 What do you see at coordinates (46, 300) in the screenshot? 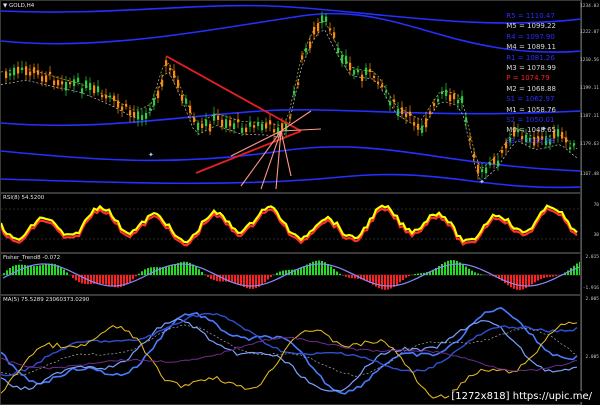
I see `ma-label: MA(5) 75.5289 23060373.0290` at bounding box center [46, 300].